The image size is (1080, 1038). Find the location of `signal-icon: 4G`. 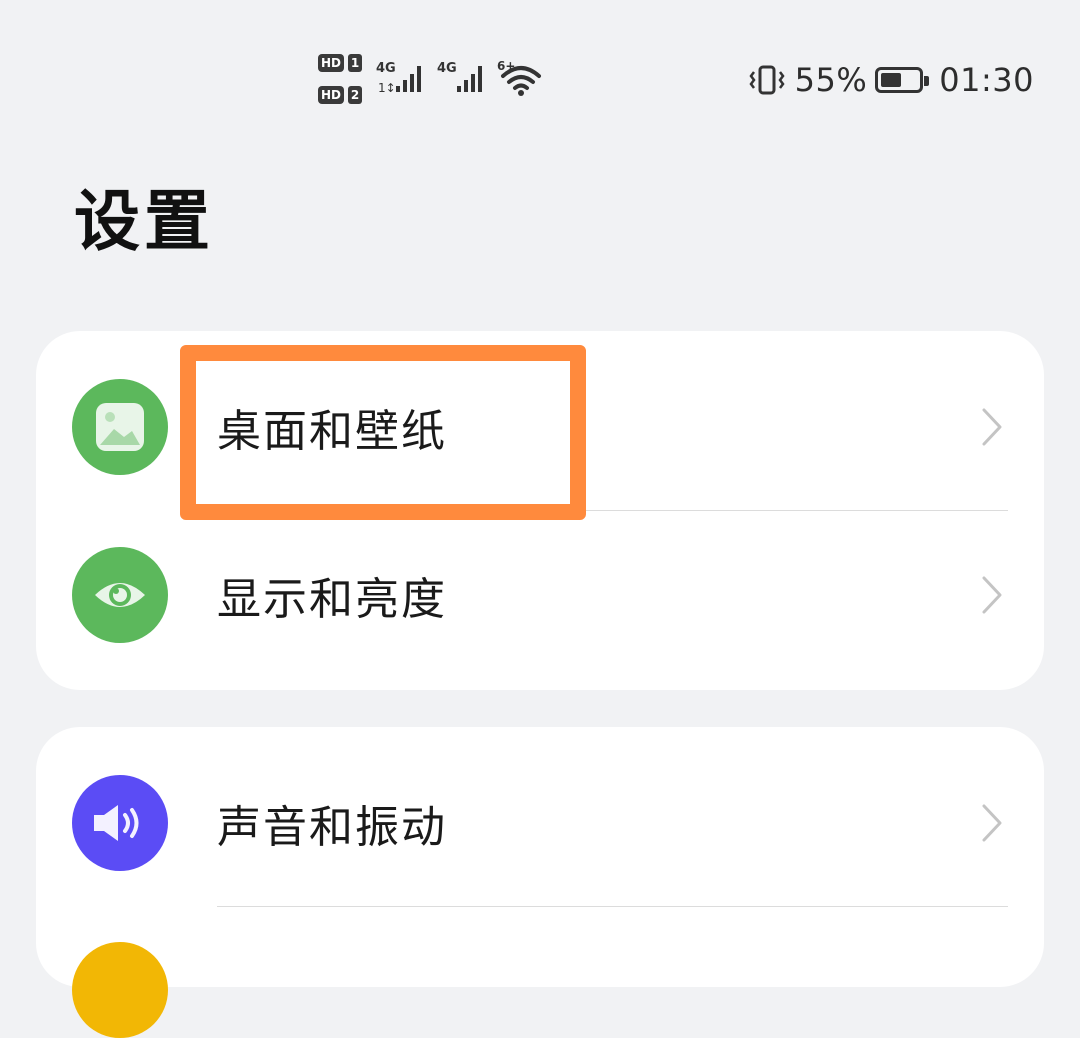

signal-icon: 4G is located at coordinates (459, 76).